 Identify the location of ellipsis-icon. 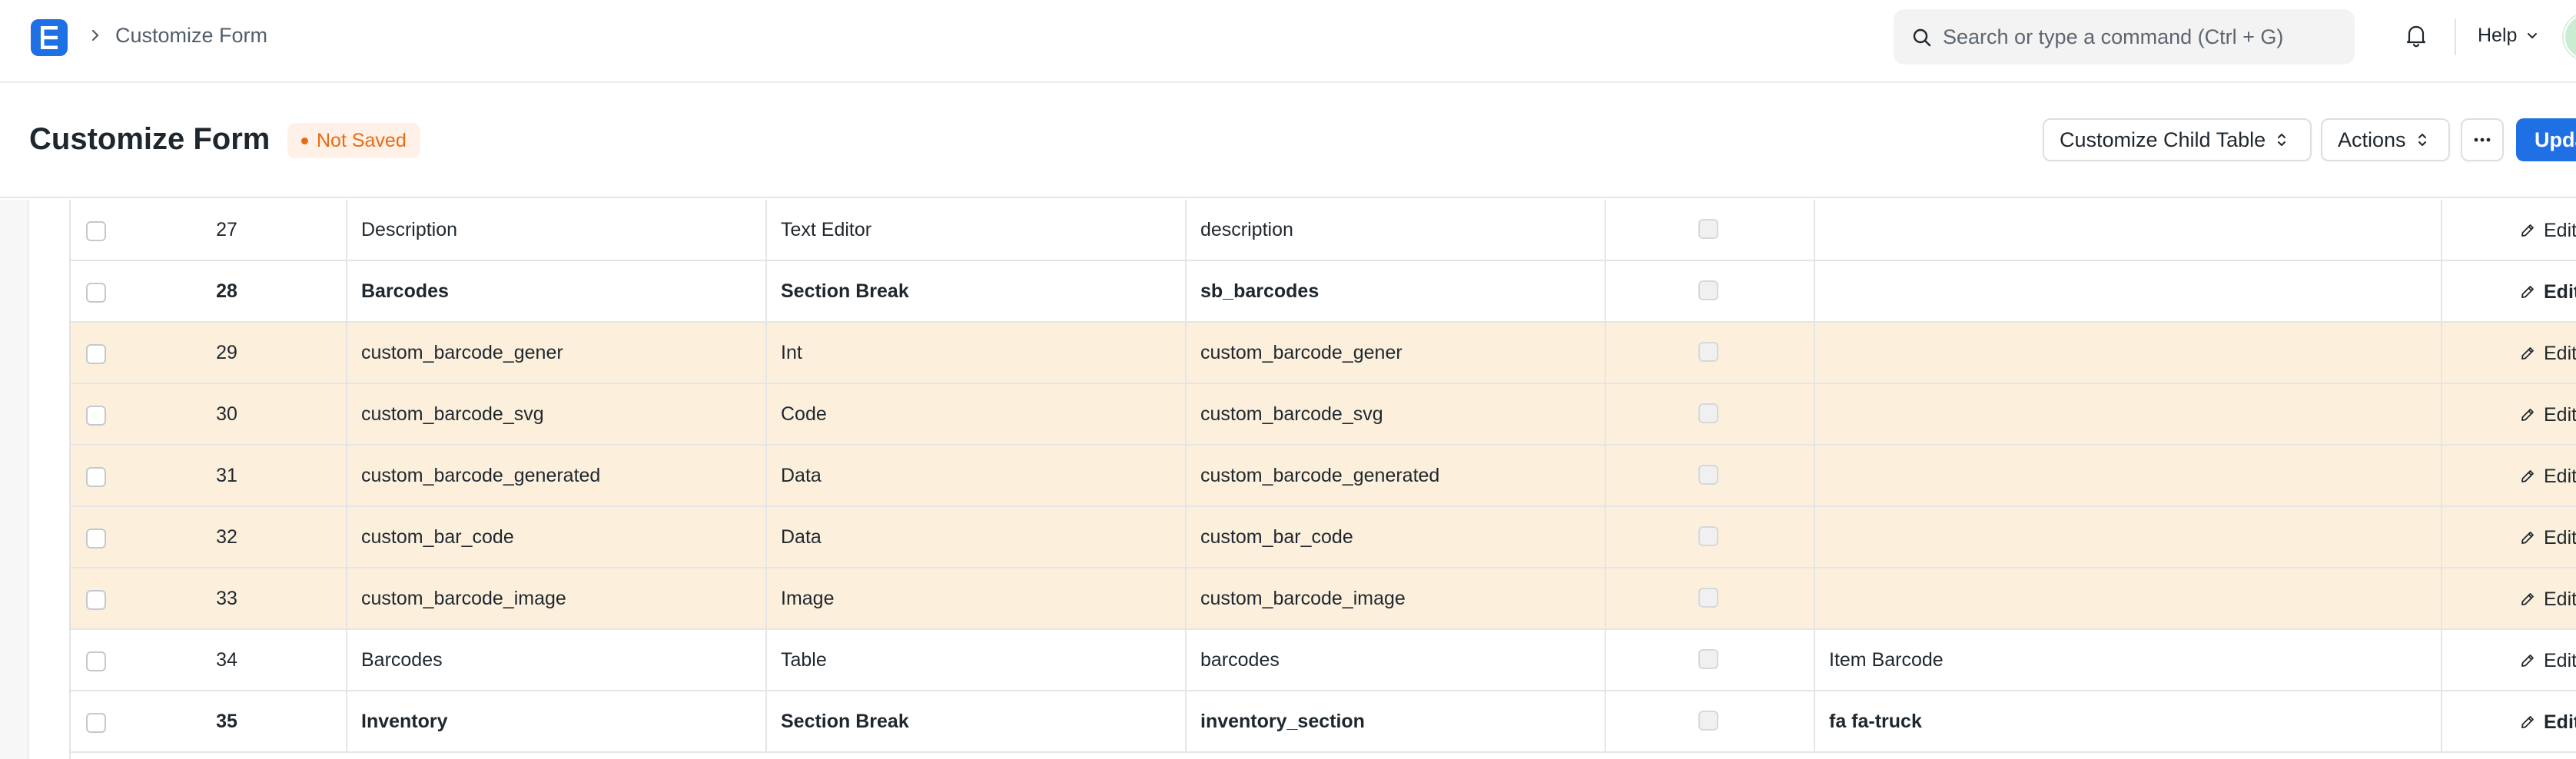
(2482, 140).